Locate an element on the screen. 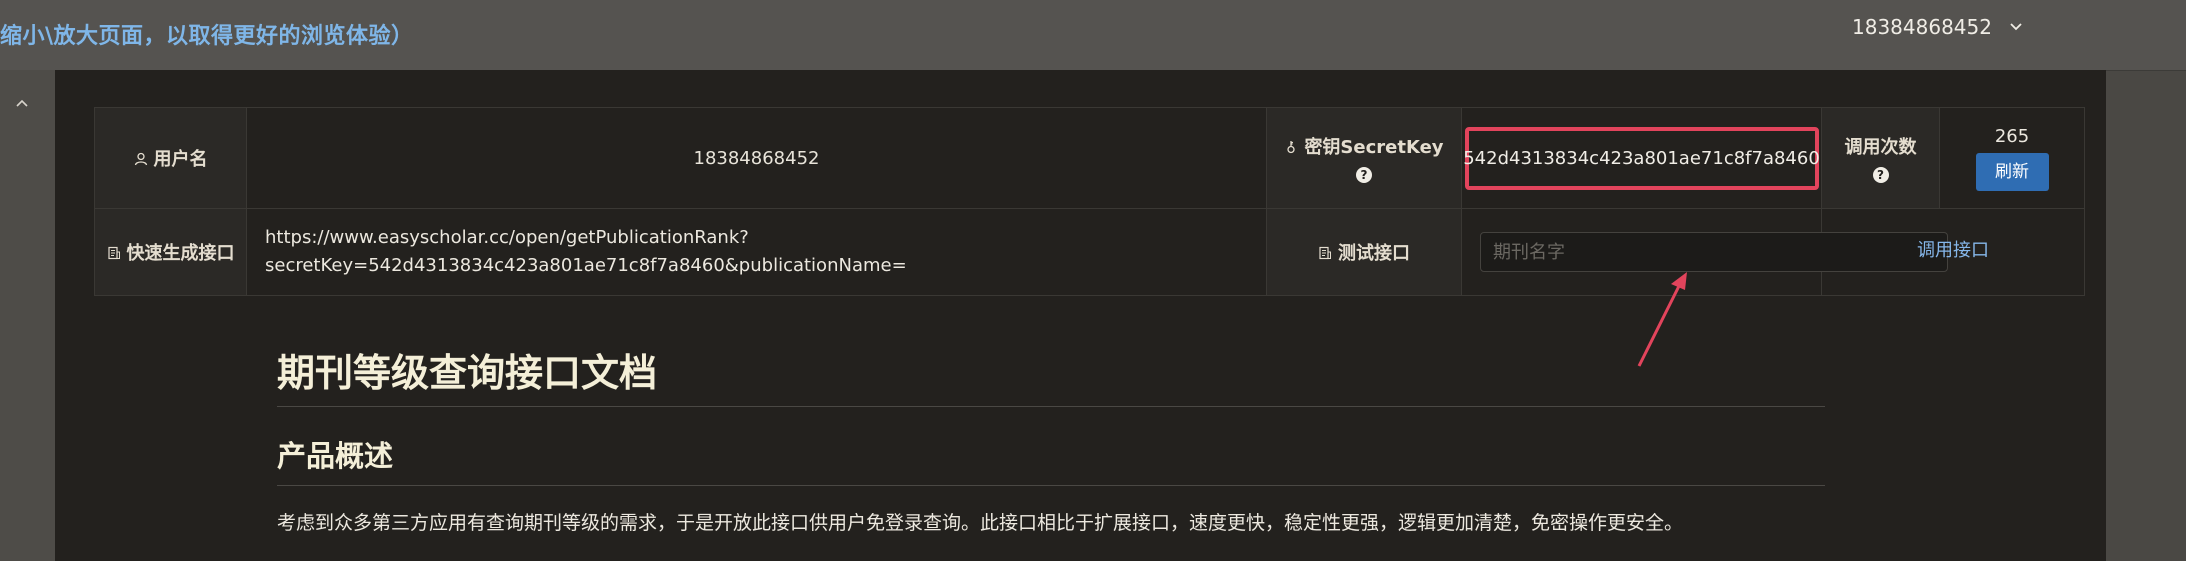 Image resolution: width=2186 pixels, height=561 pixels. sidebar is located at coordinates (27, 315).